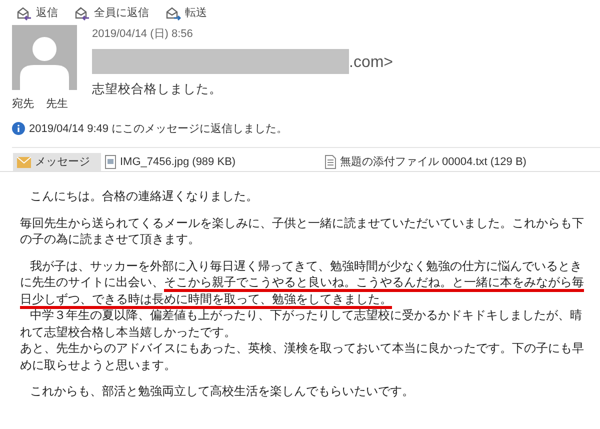 The image size is (600, 429). Describe the element at coordinates (143, 34) in the screenshot. I see `sent-date: 2019/04/14 (日) 8:56` at that location.